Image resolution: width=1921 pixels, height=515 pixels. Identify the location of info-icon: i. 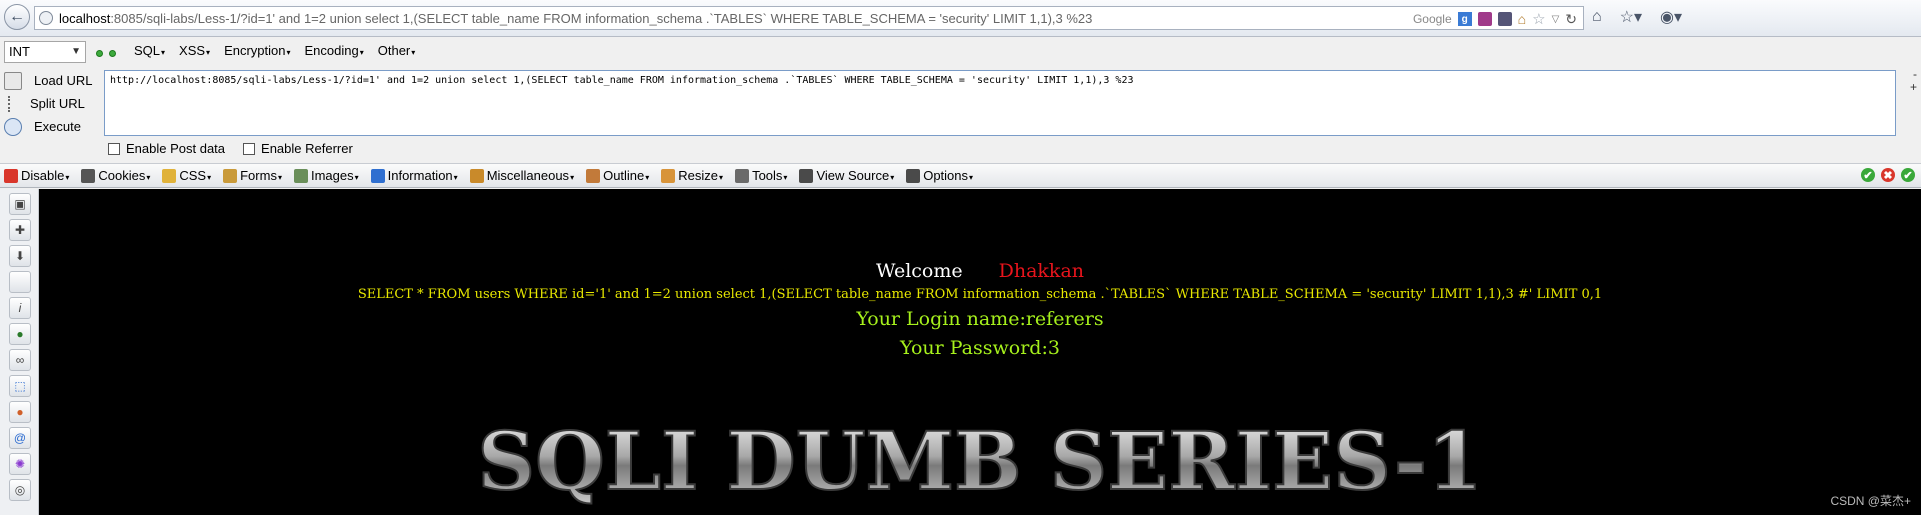
(20, 308).